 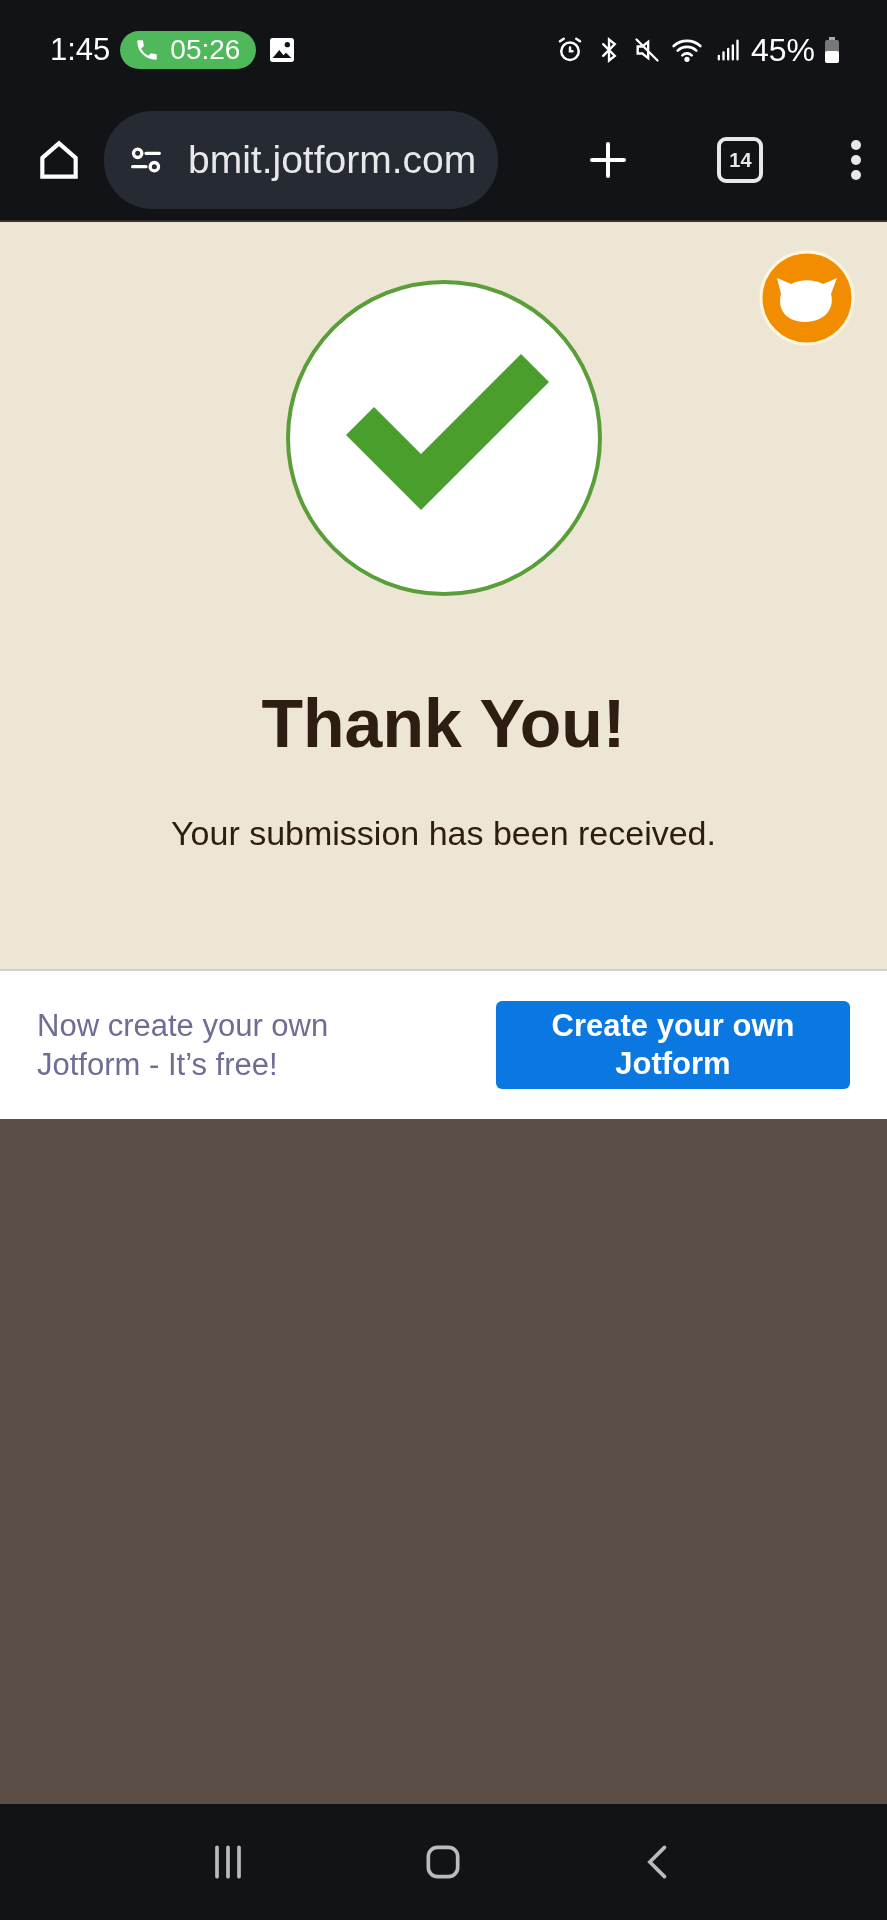 What do you see at coordinates (188, 50) in the screenshot?
I see `call-indicator: 05:26` at bounding box center [188, 50].